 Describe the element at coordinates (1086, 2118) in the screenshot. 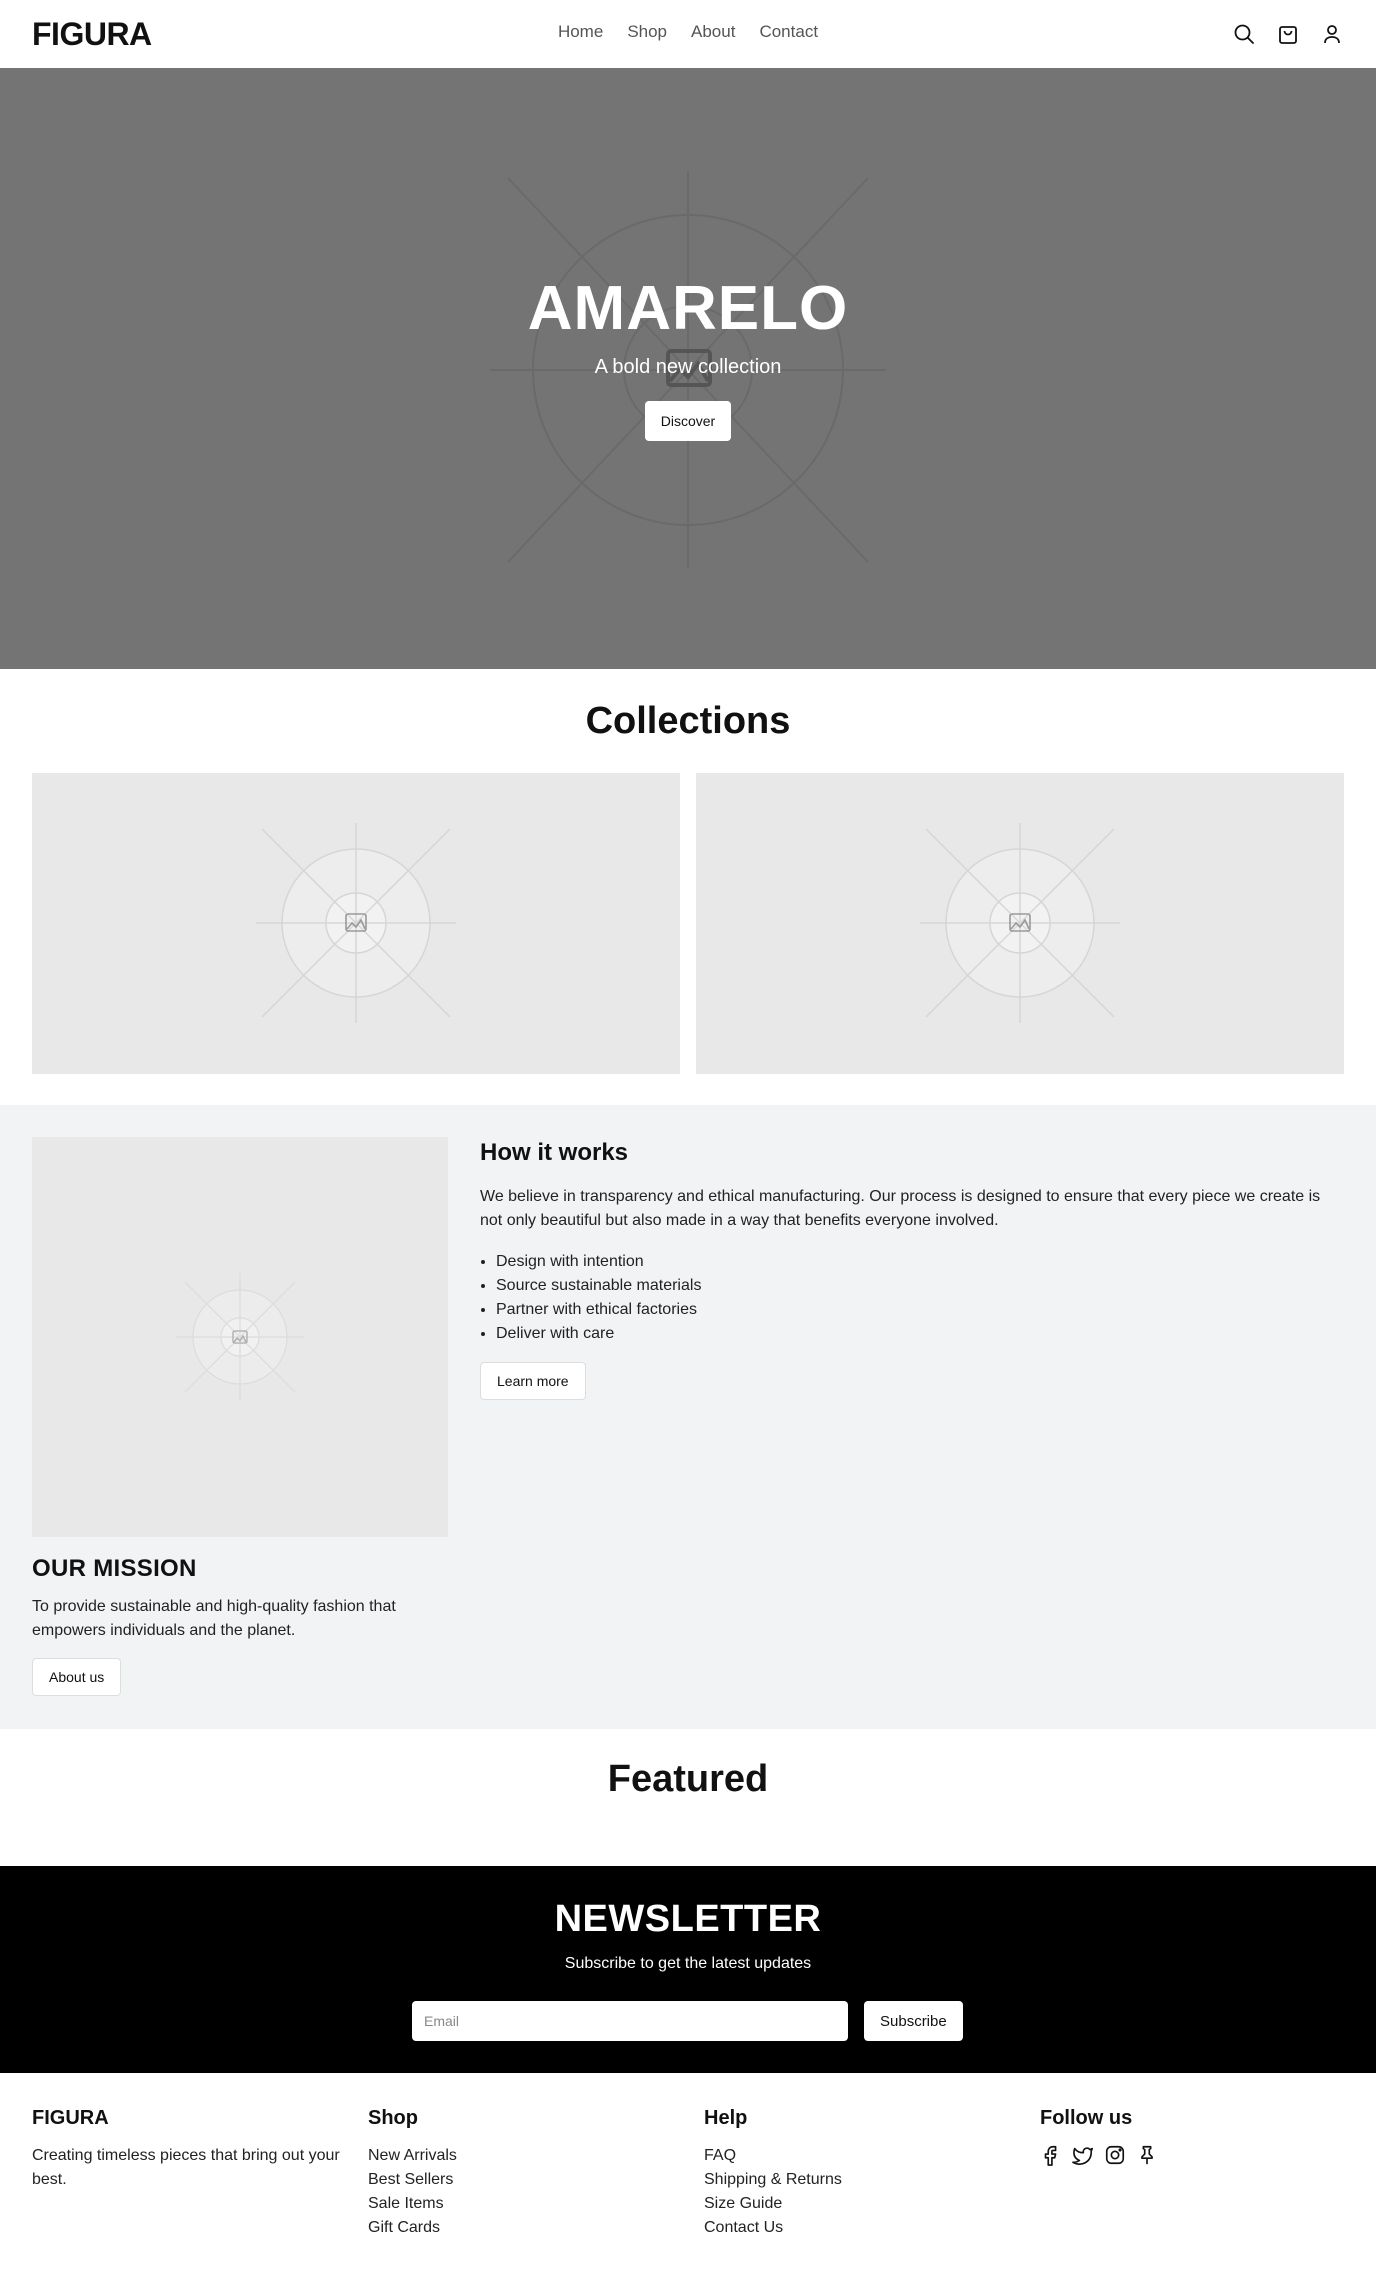

I see `footer-social-title: Follow us` at that location.